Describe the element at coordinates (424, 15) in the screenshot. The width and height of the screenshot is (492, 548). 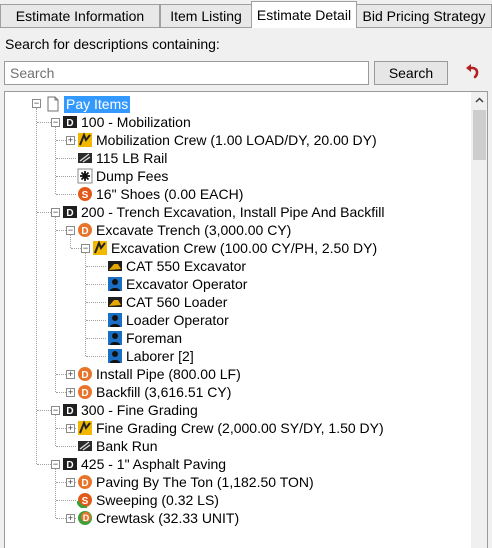
I see `tab-bid-pricing-strategy: Bid Pricing Strategy` at that location.